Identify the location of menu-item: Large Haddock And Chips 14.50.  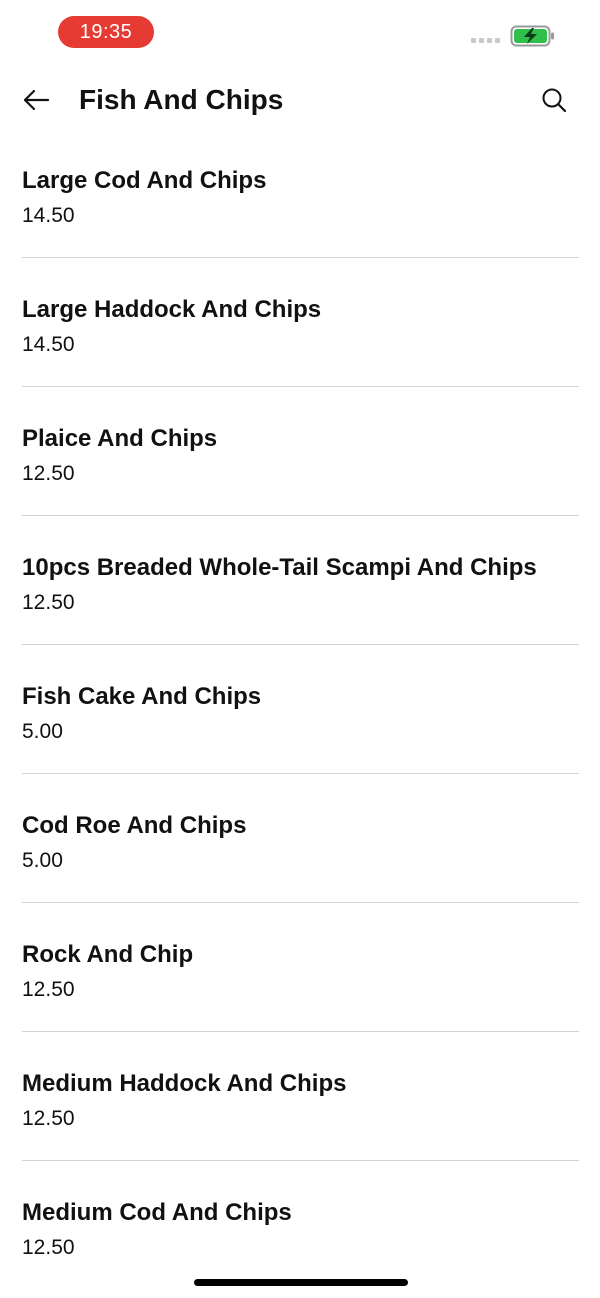
(300, 322).